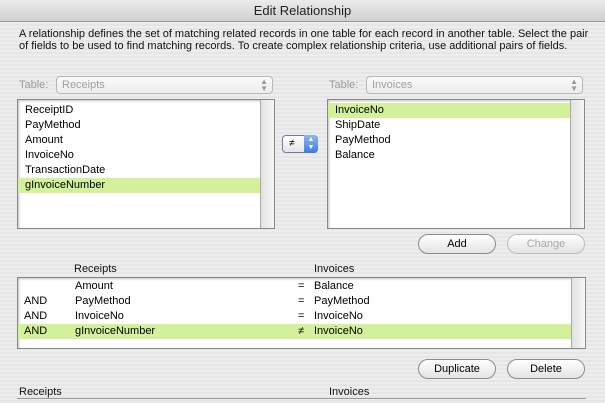 Image resolution: width=605 pixels, height=403 pixels. I want to click on left-table-select: Receipts ▲ ▼, so click(164, 85).